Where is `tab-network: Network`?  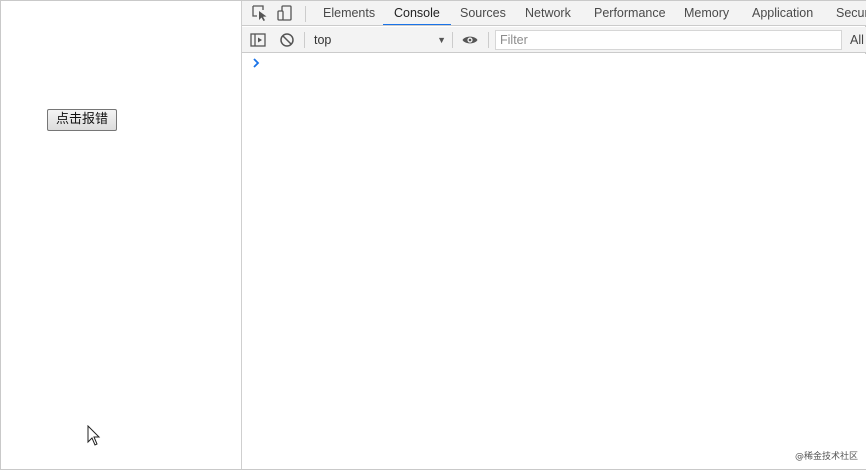 tab-network: Network is located at coordinates (548, 13).